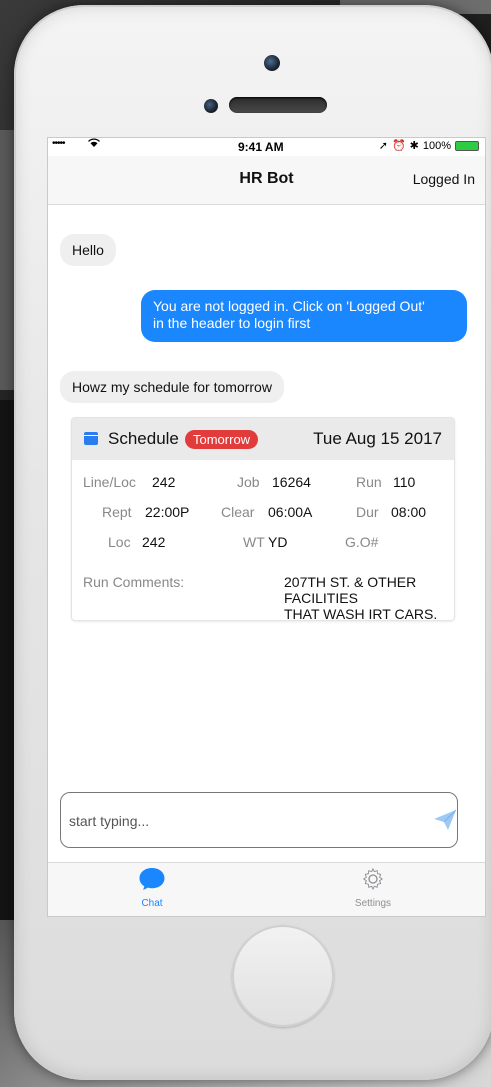 Image resolution: width=491 pixels, height=1087 pixels. What do you see at coordinates (444, 179) in the screenshot?
I see `login-status-button: Logged In` at bounding box center [444, 179].